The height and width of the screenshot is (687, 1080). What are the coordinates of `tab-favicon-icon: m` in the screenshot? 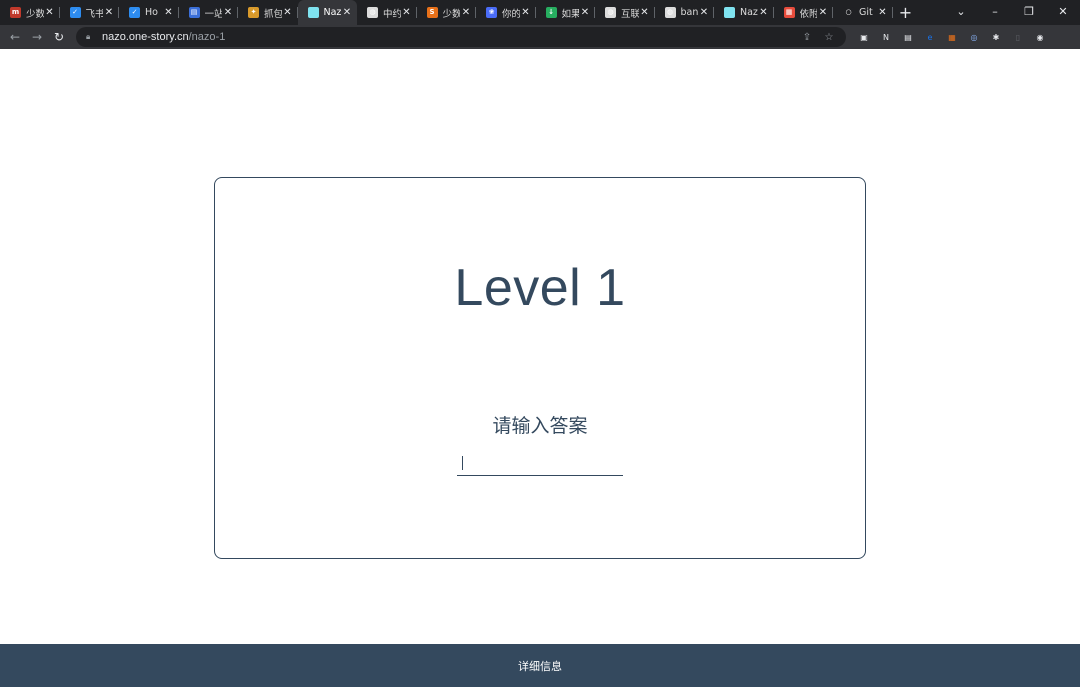 It's located at (15, 12).